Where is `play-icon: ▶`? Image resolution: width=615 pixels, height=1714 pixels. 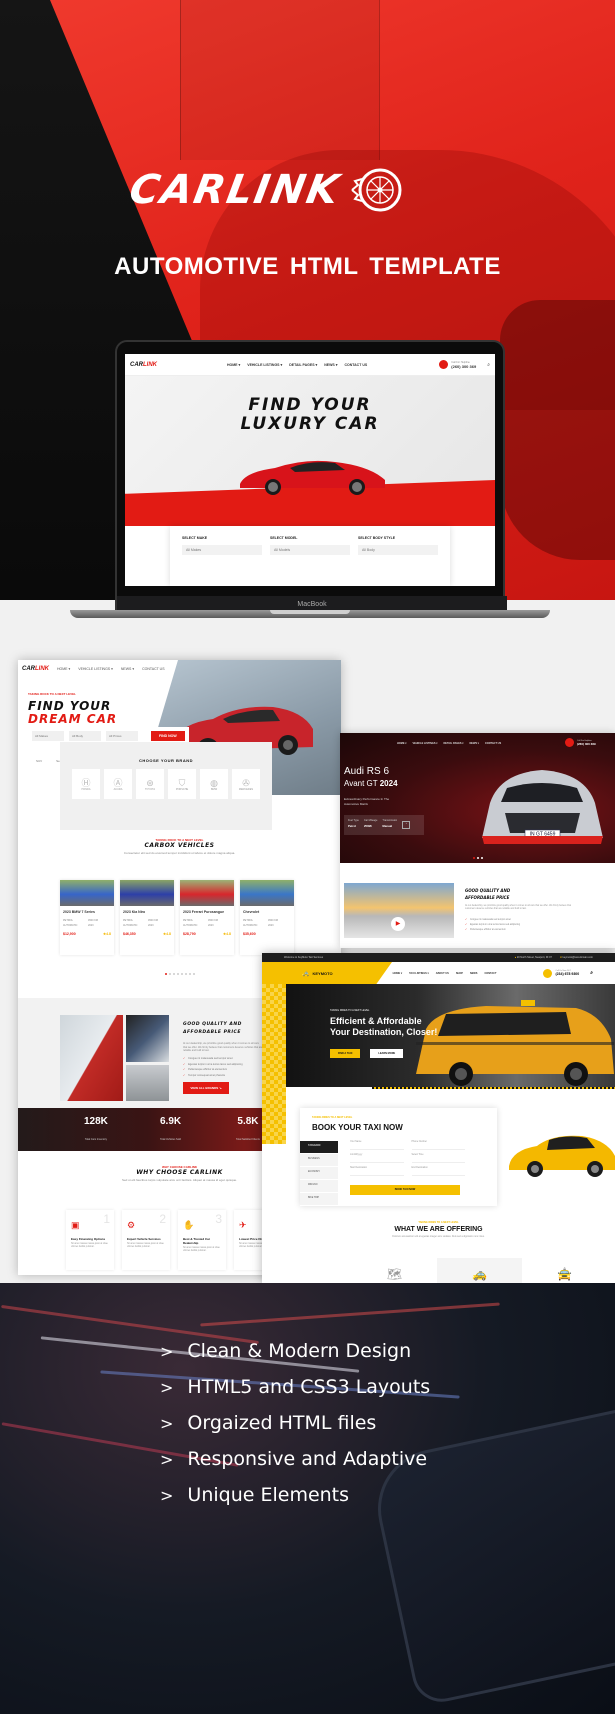 play-icon: ▶ is located at coordinates (398, 924).